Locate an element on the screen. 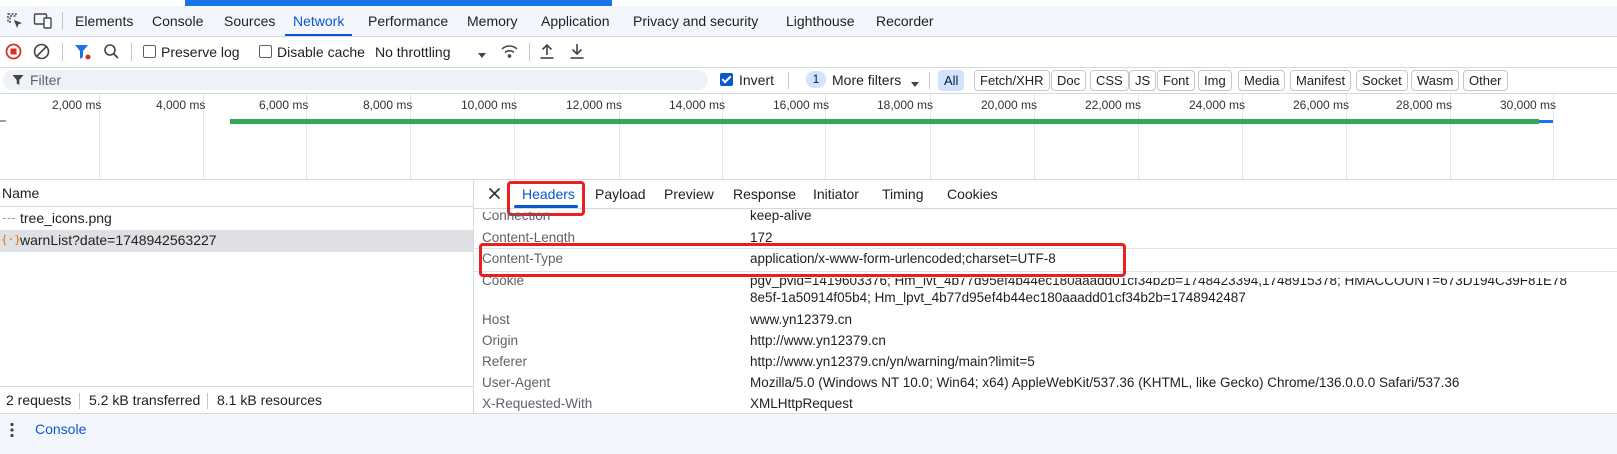 The image size is (1617, 454). tab-performance: Performance is located at coordinates (408, 21).